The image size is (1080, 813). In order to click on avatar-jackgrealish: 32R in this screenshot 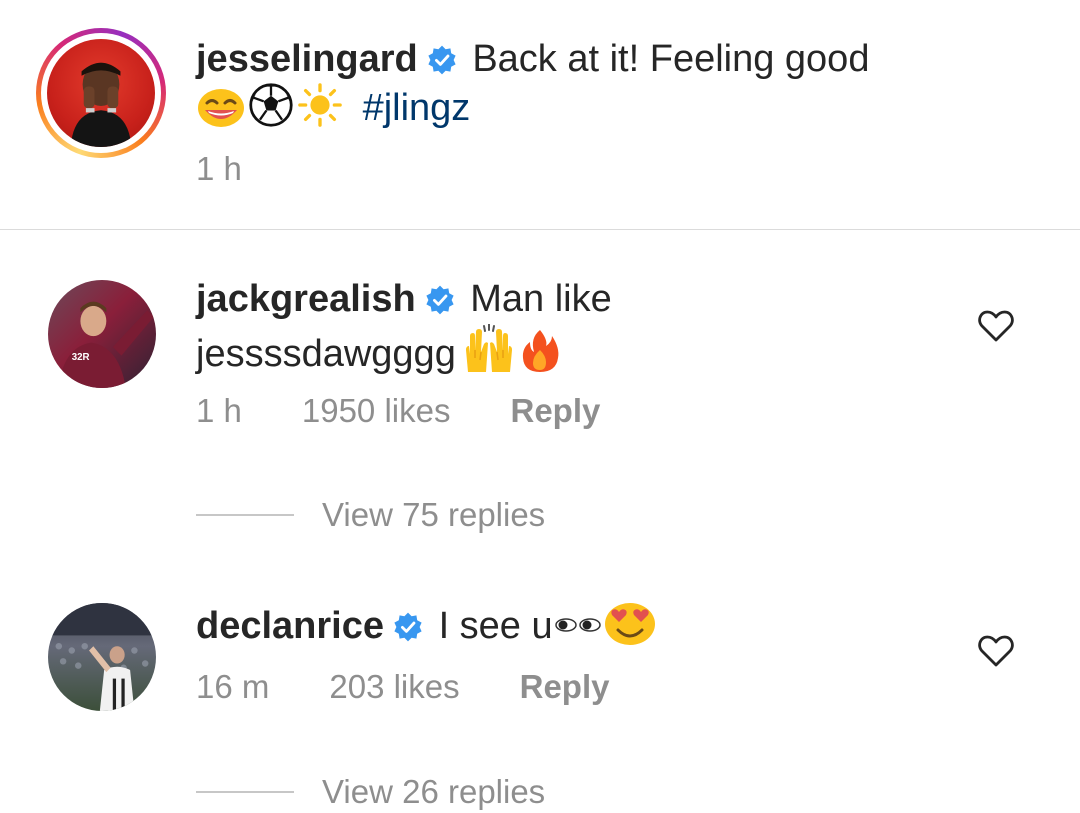, I will do `click(102, 334)`.